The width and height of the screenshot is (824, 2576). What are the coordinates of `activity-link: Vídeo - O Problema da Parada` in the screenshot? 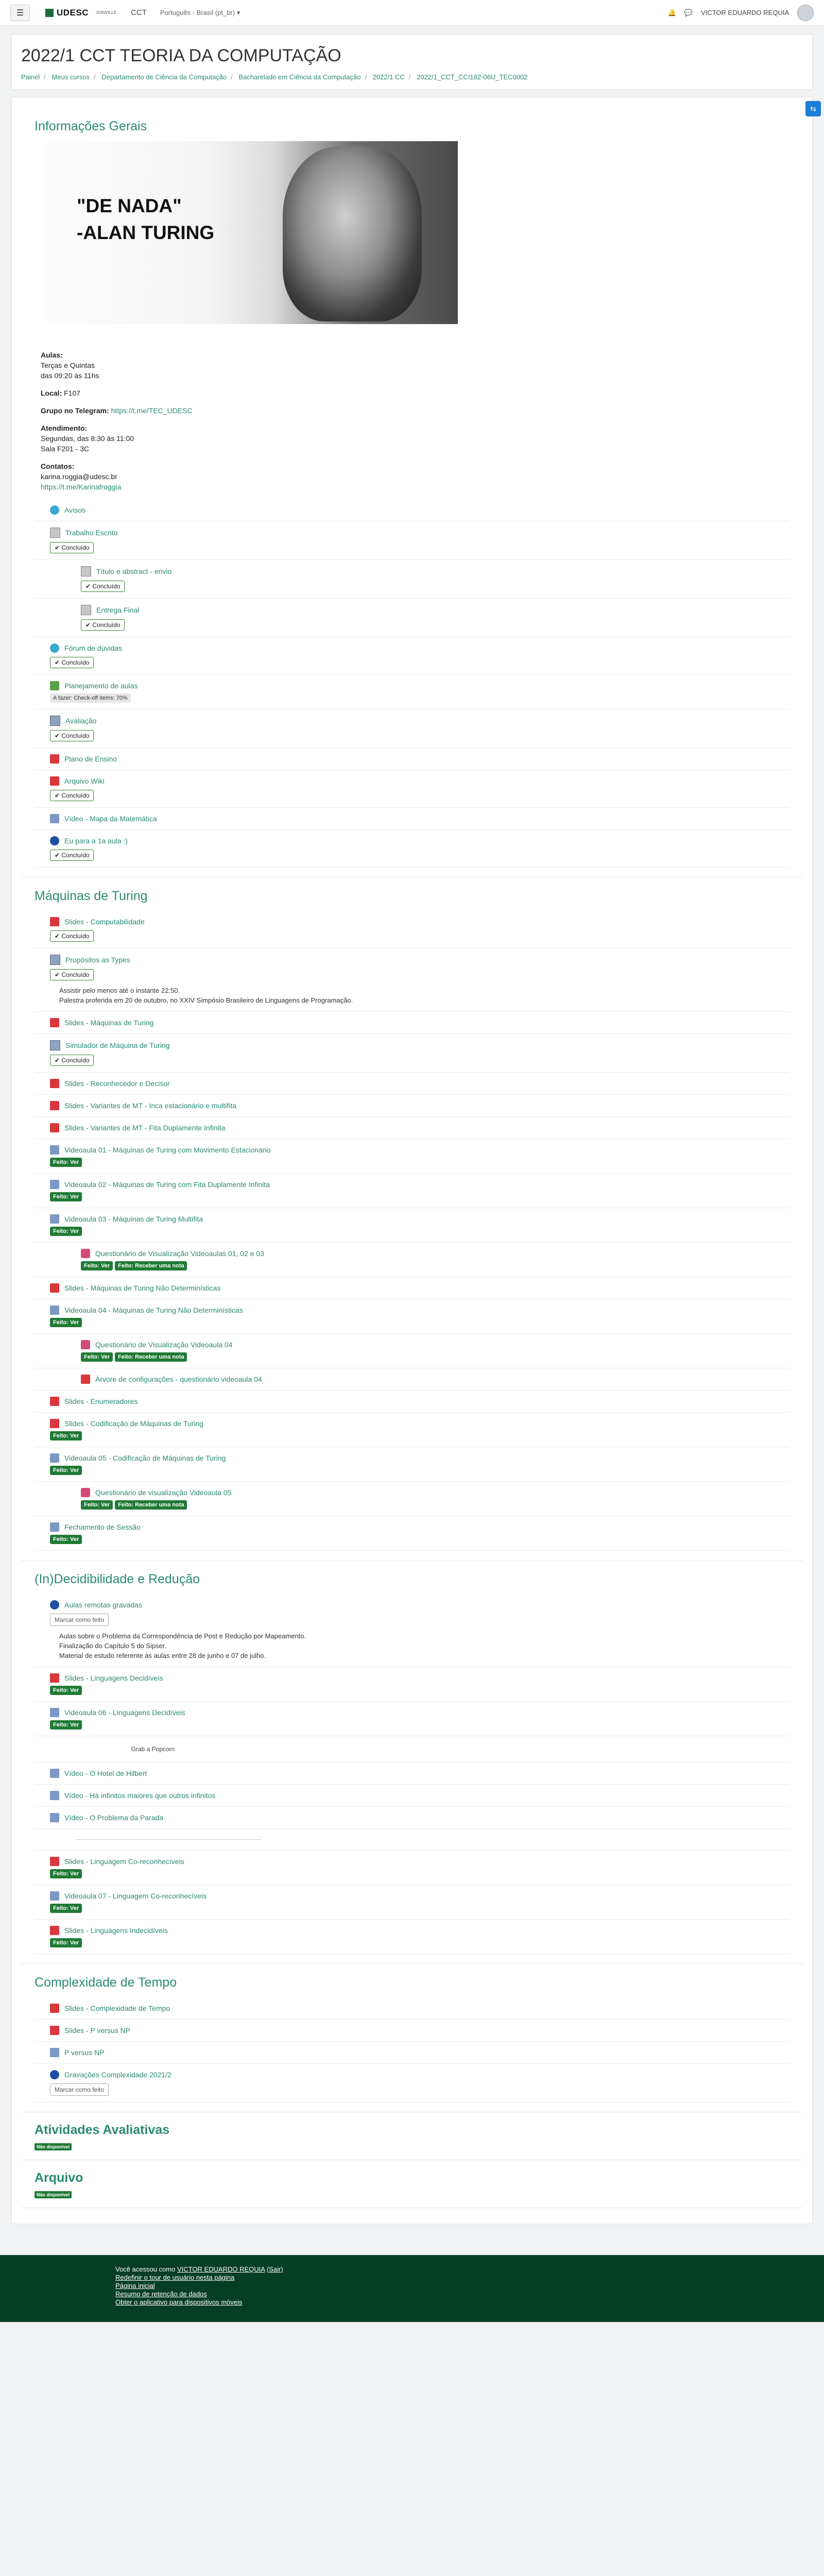 It's located at (114, 1818).